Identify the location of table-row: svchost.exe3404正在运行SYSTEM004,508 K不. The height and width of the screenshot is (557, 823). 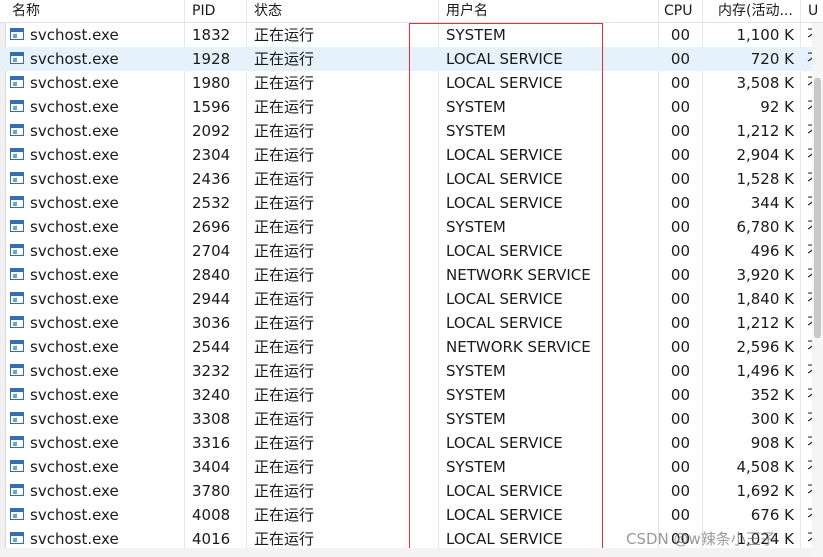
(411, 467).